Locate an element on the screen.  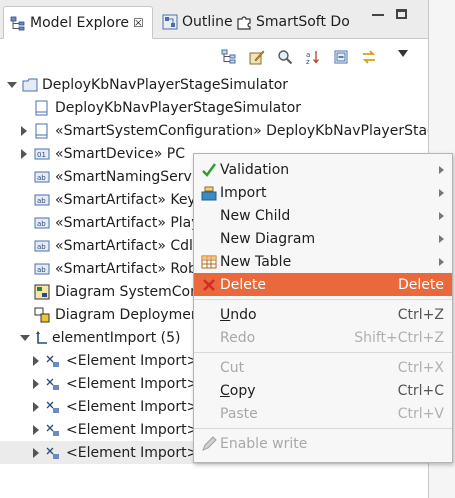
tab-label: SmartSoft Do is located at coordinates (303, 21).